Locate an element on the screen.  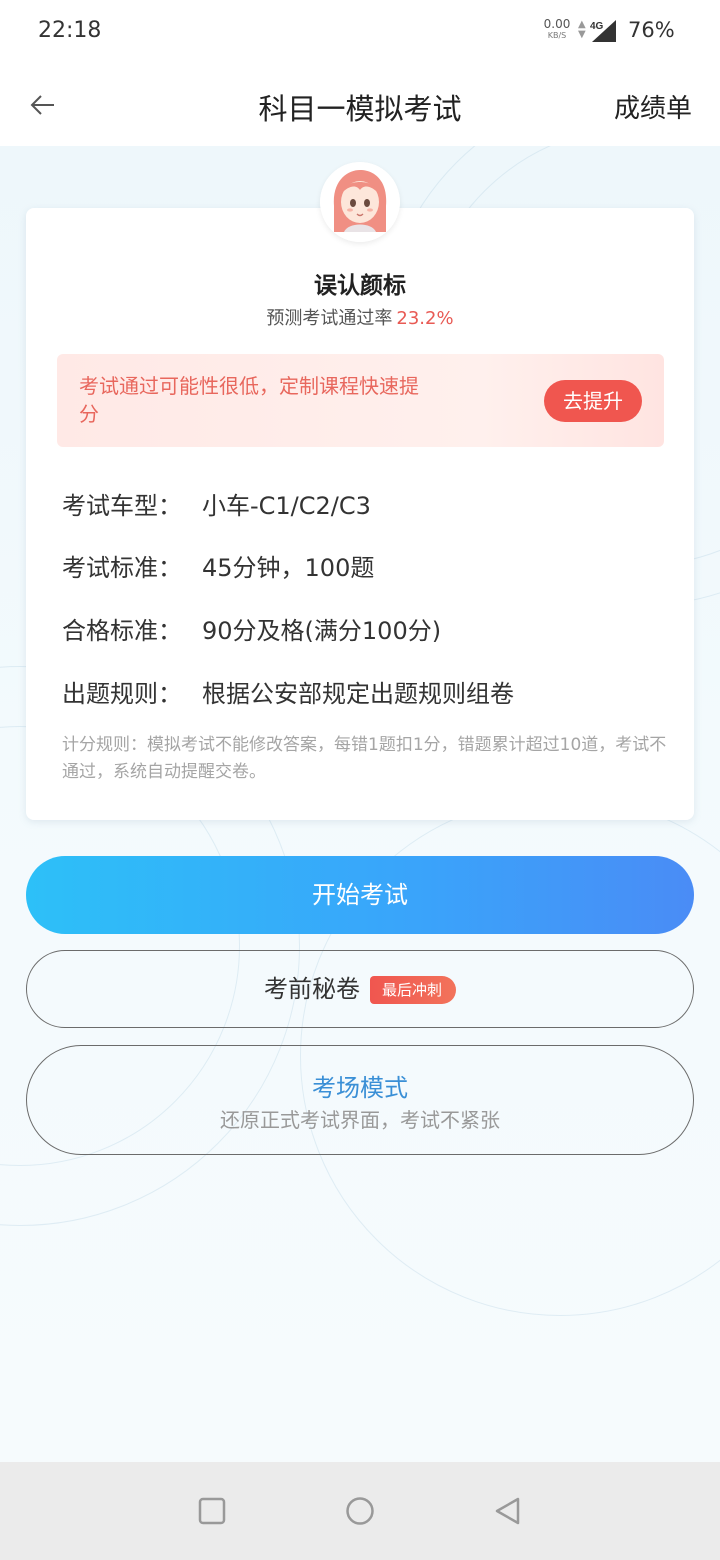
report-card-link: 成绩单 is located at coordinates (653, 106).